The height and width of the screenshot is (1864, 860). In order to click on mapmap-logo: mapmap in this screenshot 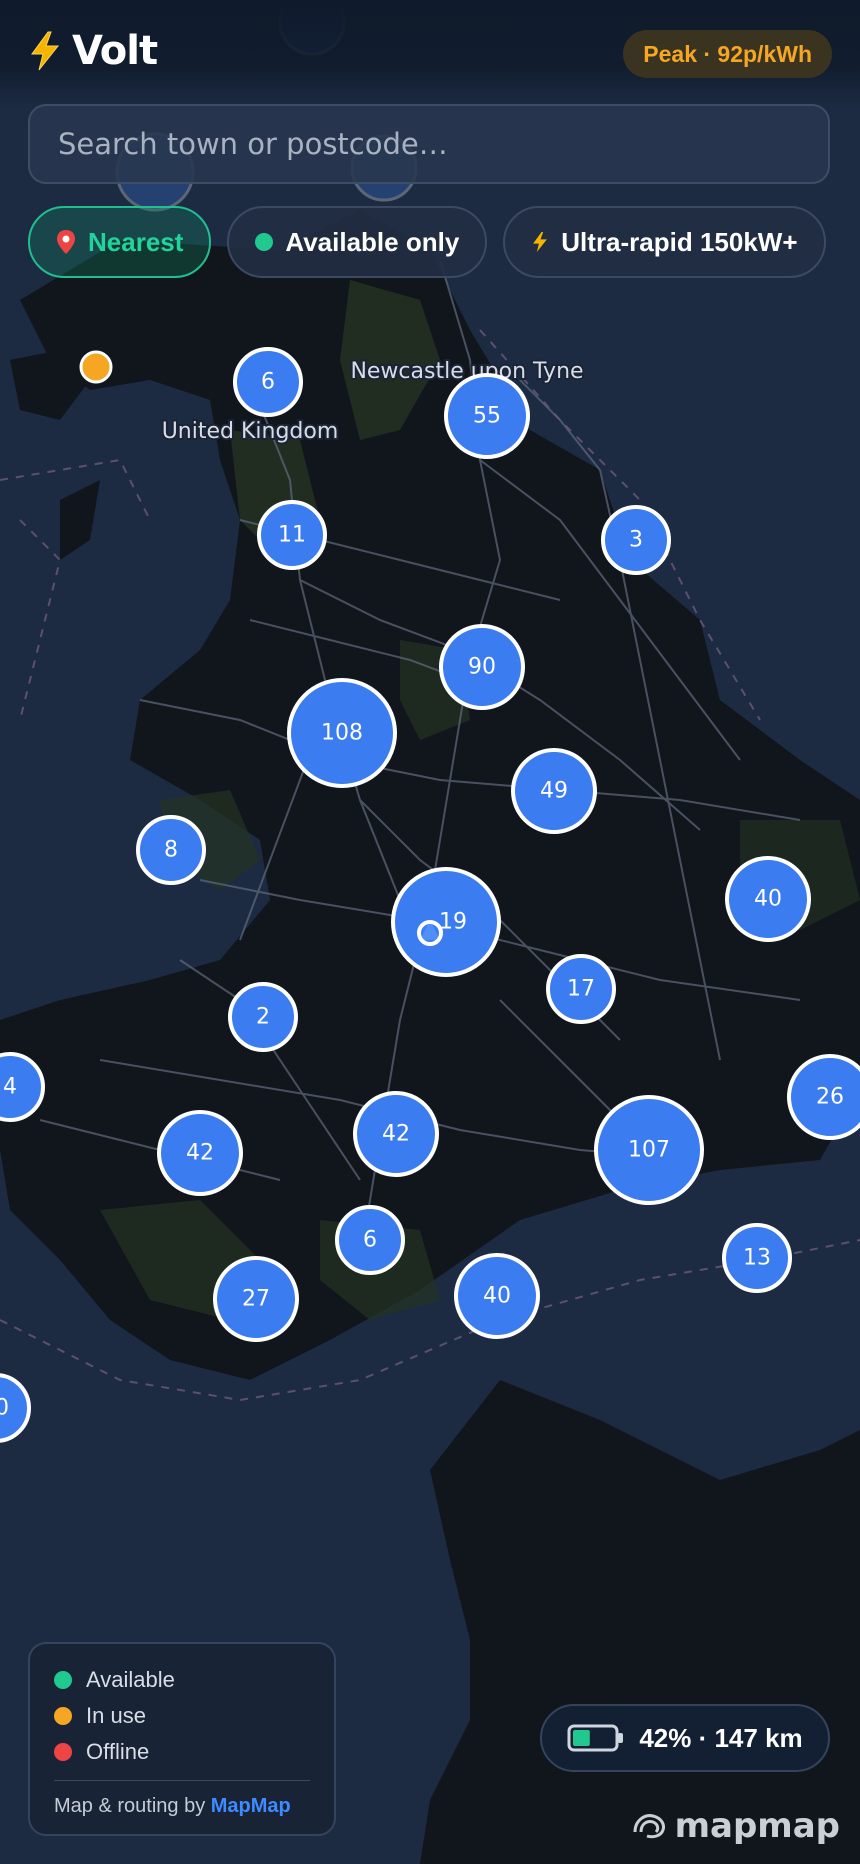, I will do `click(735, 1826)`.